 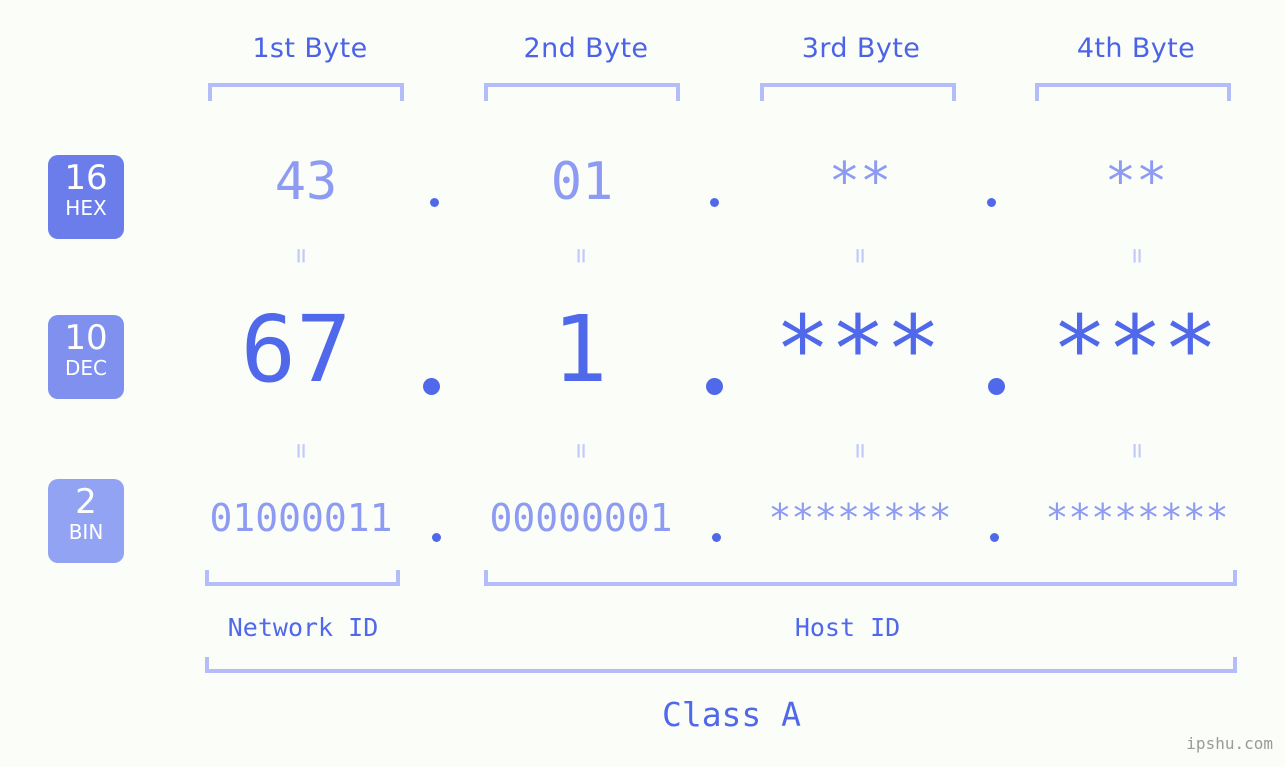 What do you see at coordinates (858, 349) in the screenshot?
I see `dec-byte-3: ***` at bounding box center [858, 349].